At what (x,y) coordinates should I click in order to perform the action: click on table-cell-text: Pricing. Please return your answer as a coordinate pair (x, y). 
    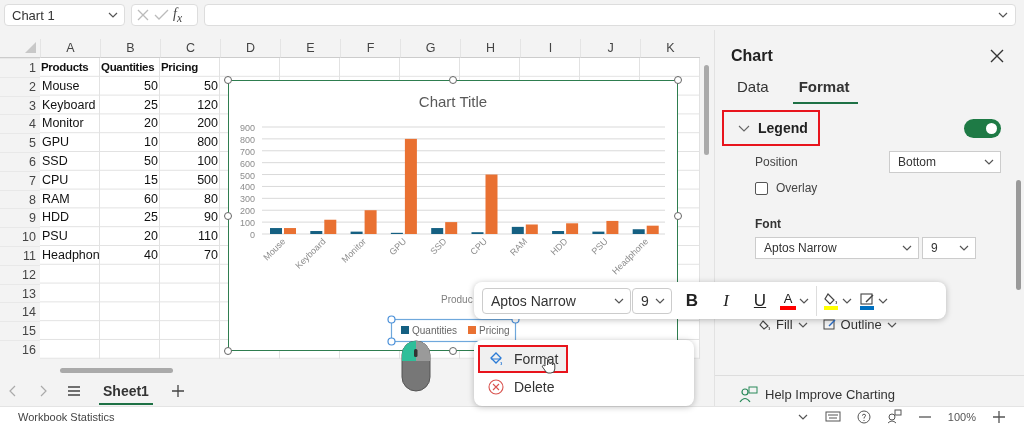
    Looking at the image, I should click on (179, 67).